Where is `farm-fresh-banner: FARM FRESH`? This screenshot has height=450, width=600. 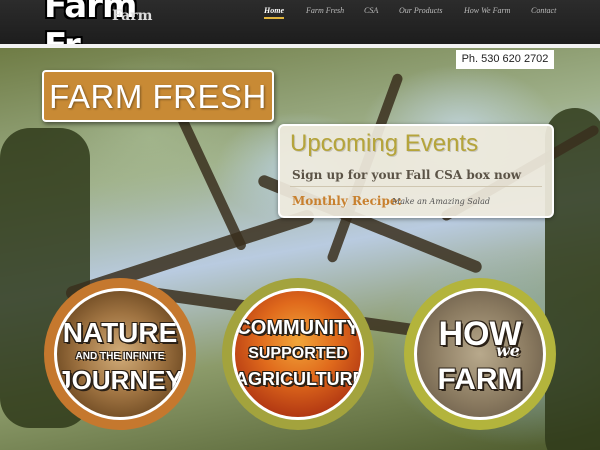
farm-fresh-banner: FARM FRESH is located at coordinates (158, 96).